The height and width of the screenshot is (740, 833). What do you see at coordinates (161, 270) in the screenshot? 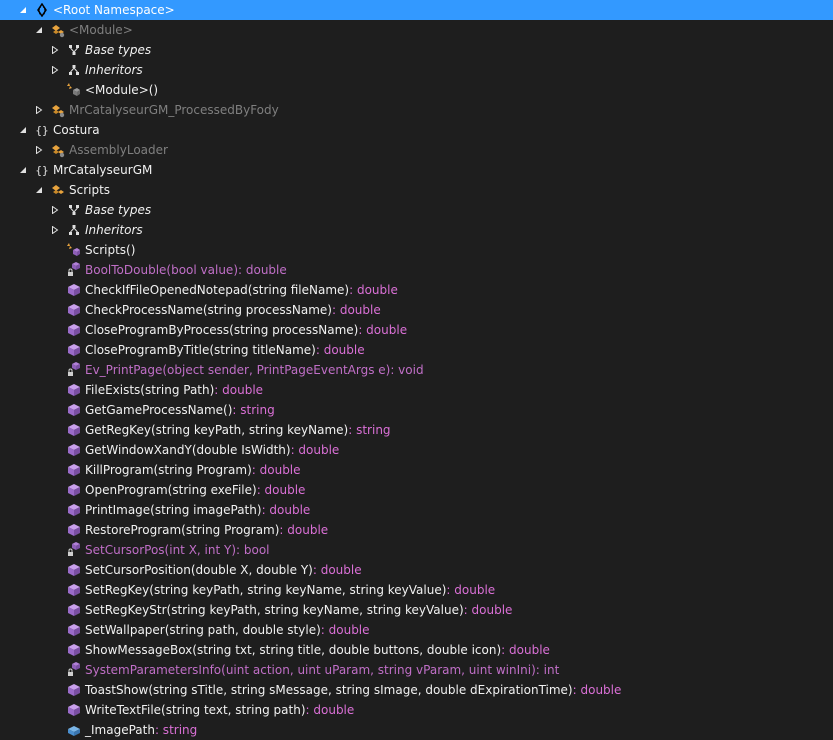
I see `member-signature: BoolToDouble(bool value)` at bounding box center [161, 270].